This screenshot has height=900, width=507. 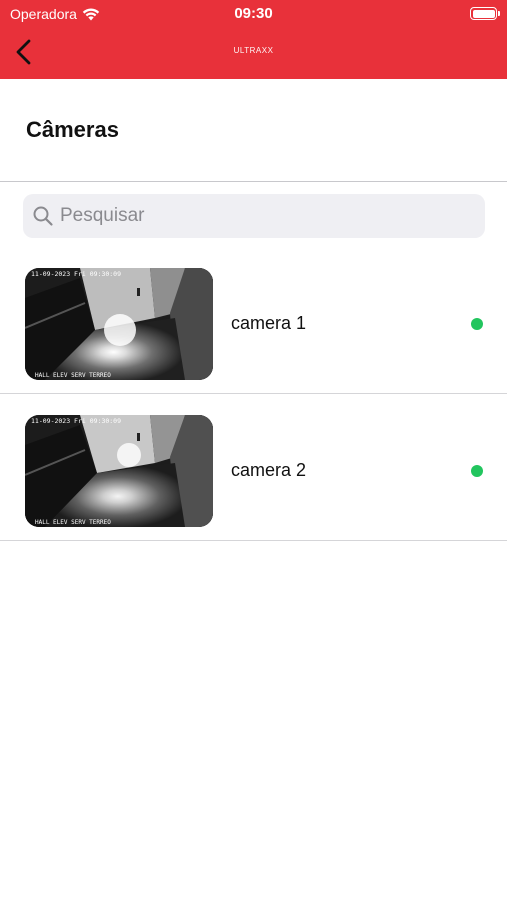 What do you see at coordinates (260, 216) in the screenshot?
I see `search-input` at bounding box center [260, 216].